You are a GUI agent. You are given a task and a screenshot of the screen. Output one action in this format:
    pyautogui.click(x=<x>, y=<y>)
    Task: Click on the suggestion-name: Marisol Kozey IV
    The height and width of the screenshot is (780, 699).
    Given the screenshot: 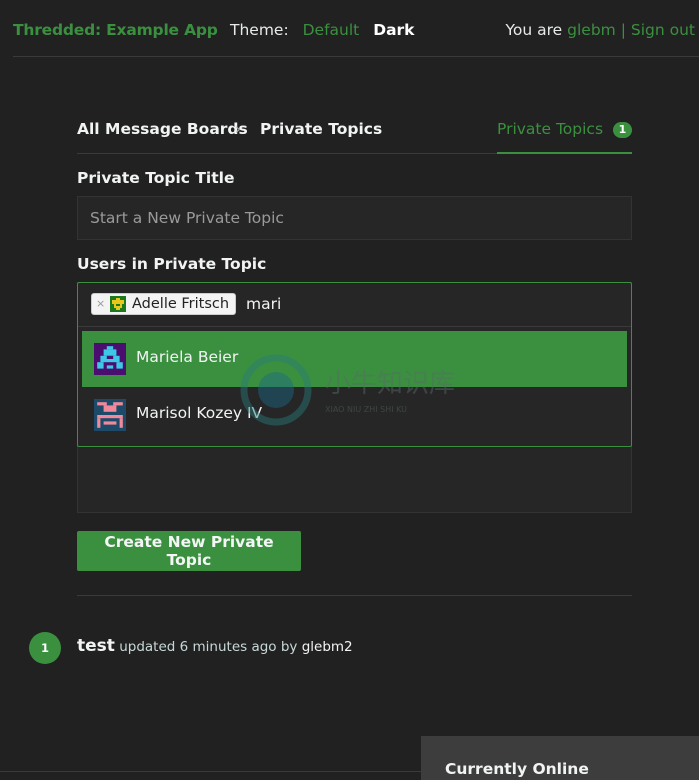 What is the action you would take?
    pyautogui.click(x=199, y=413)
    